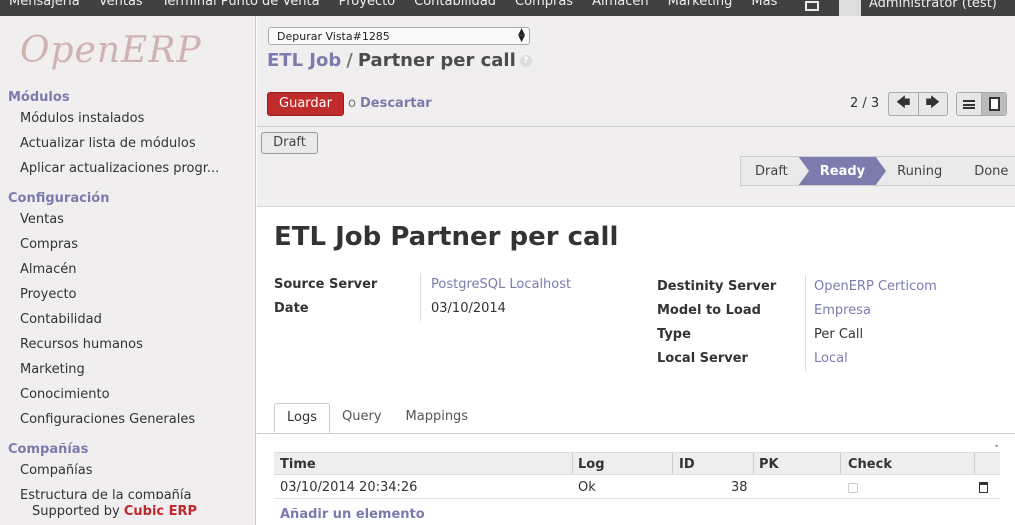  What do you see at coordinates (241, 4) in the screenshot?
I see `top-menu-item: Terminal Punto de Venta` at bounding box center [241, 4].